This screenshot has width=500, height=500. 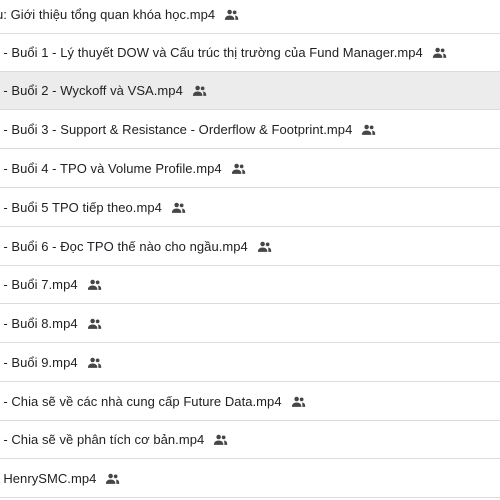 I want to click on file-name: t HenrySMC.mp4, so click(x=48, y=478).